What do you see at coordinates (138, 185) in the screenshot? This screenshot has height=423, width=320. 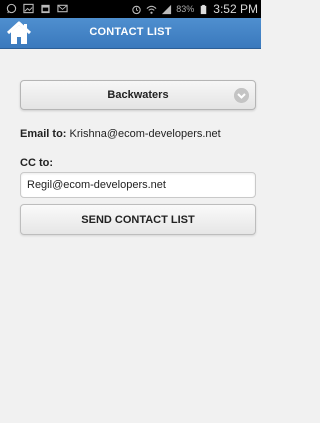 I see `cc-input` at bounding box center [138, 185].